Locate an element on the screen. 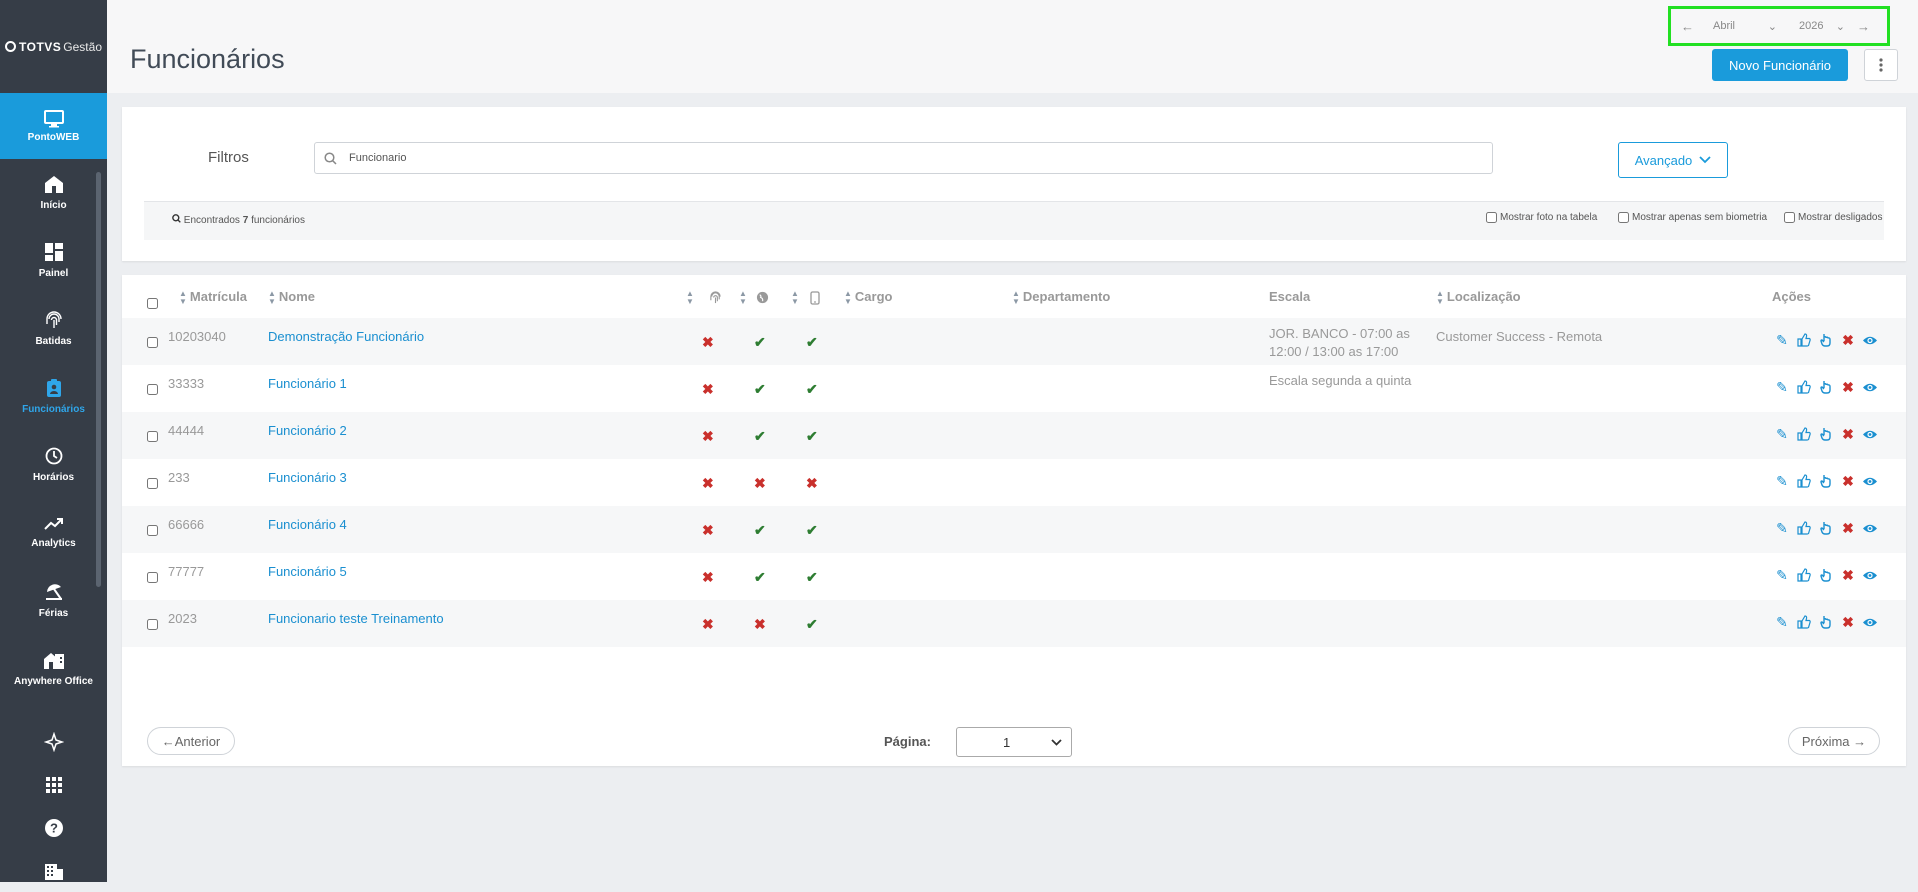  show-photo-checkbox is located at coordinates (1491, 217).